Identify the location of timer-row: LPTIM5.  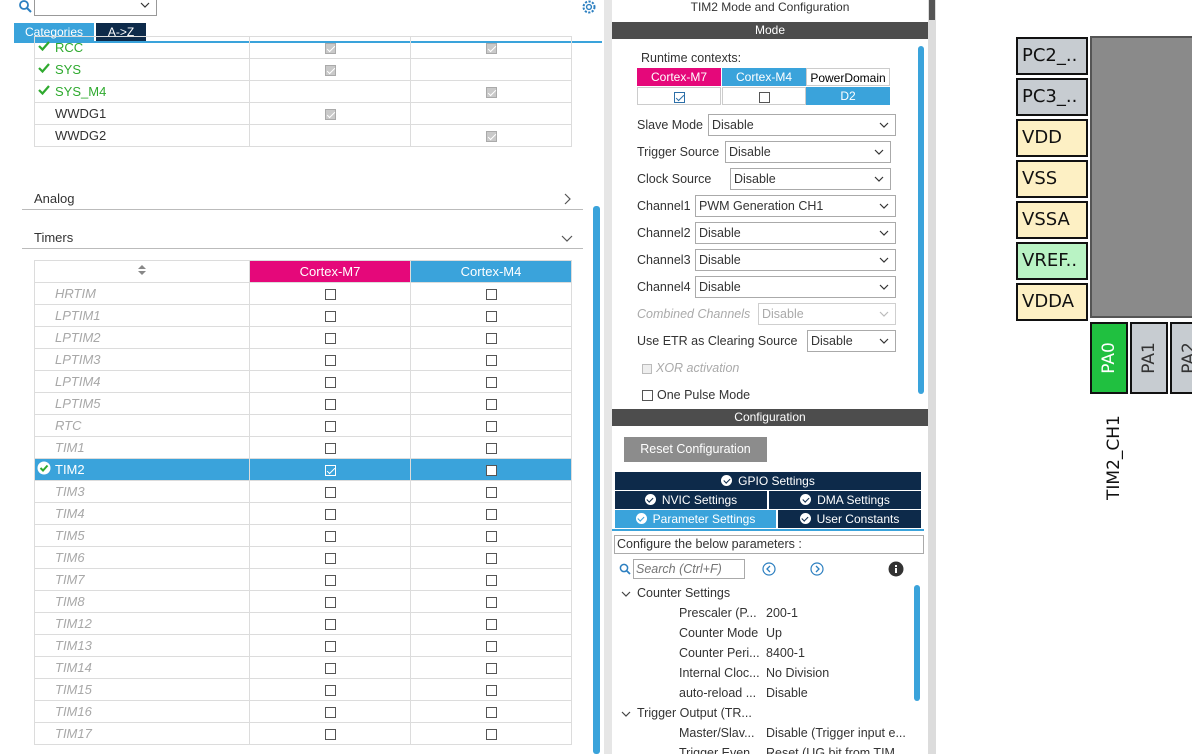
(303, 403).